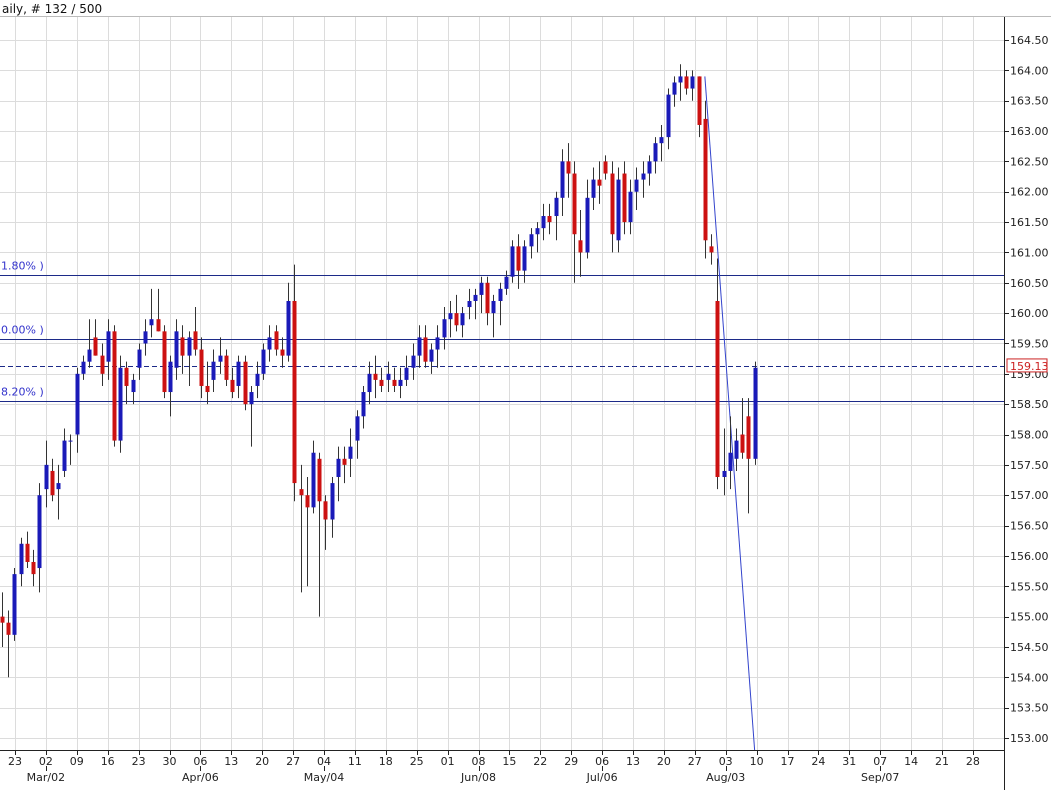 Image resolution: width=1051 pixels, height=790 pixels. I want to click on y-tick-label: 153.50, so click(1029, 708).